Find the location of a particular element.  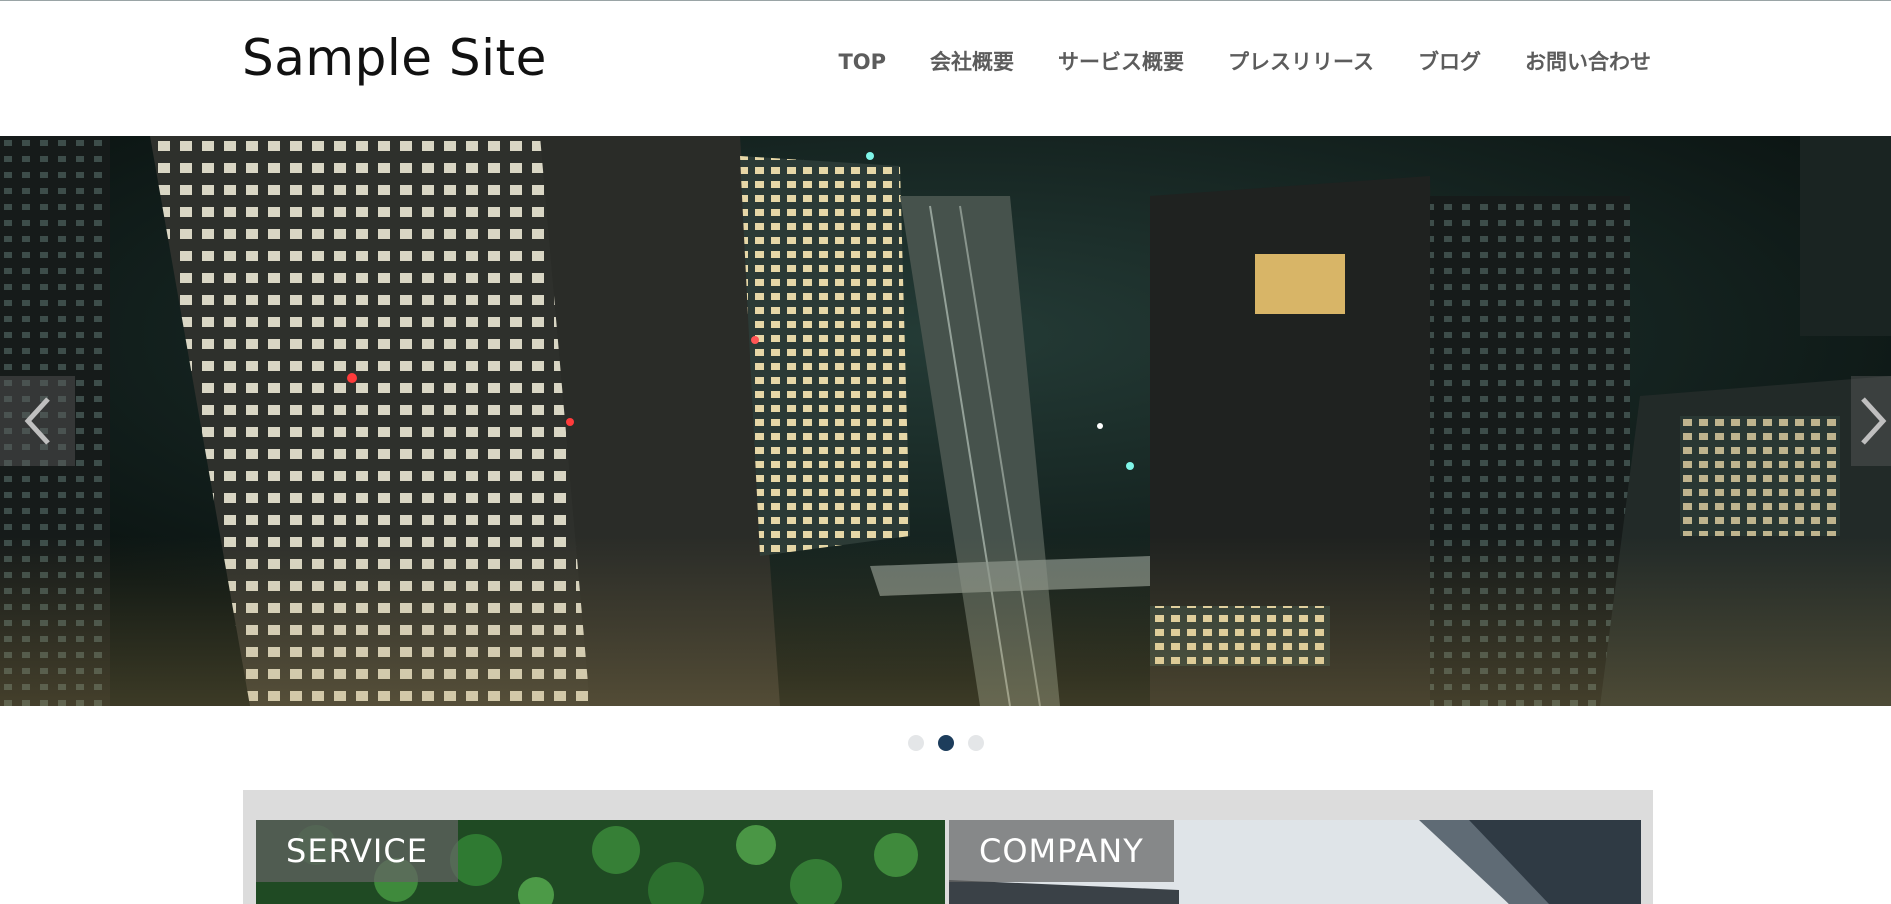

nav-item-company: 会社概要 is located at coordinates (972, 62).